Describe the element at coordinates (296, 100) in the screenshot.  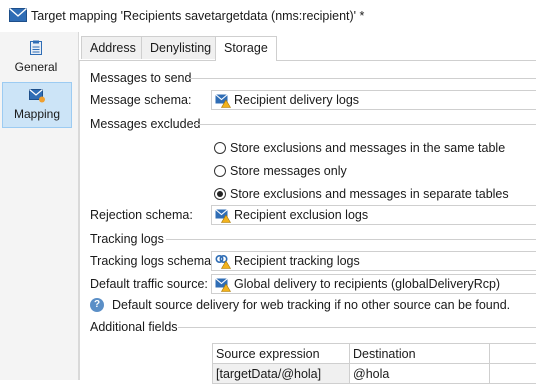
I see `message-schema-value: Recipient delivery logs` at that location.